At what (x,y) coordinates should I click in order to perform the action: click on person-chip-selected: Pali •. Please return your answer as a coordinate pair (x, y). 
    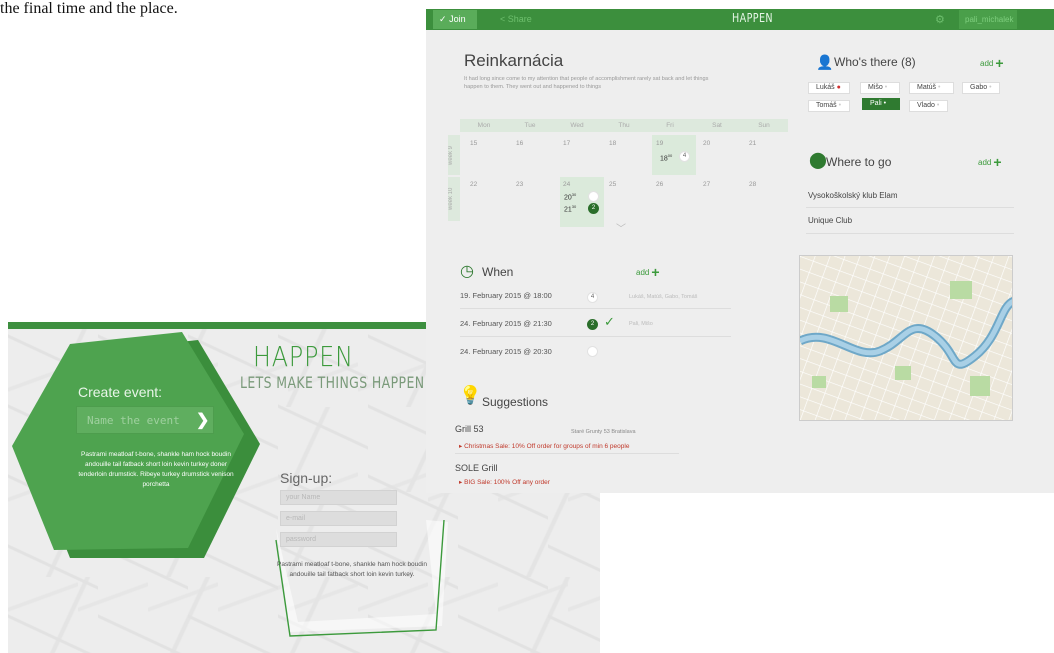
    Looking at the image, I should click on (881, 104).